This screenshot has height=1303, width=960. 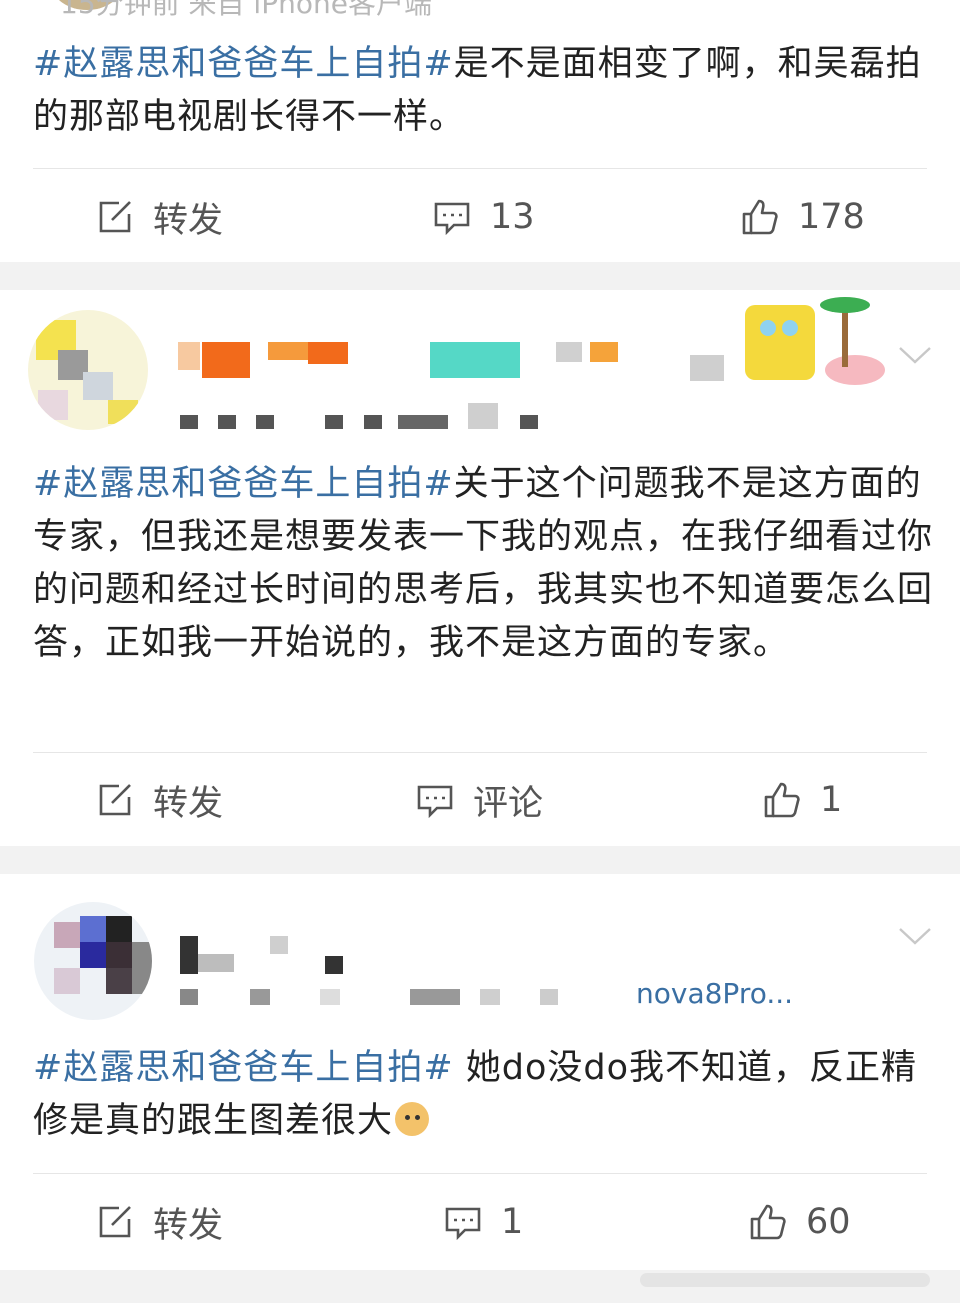 What do you see at coordinates (831, 800) in the screenshot?
I see `like-count: 1` at bounding box center [831, 800].